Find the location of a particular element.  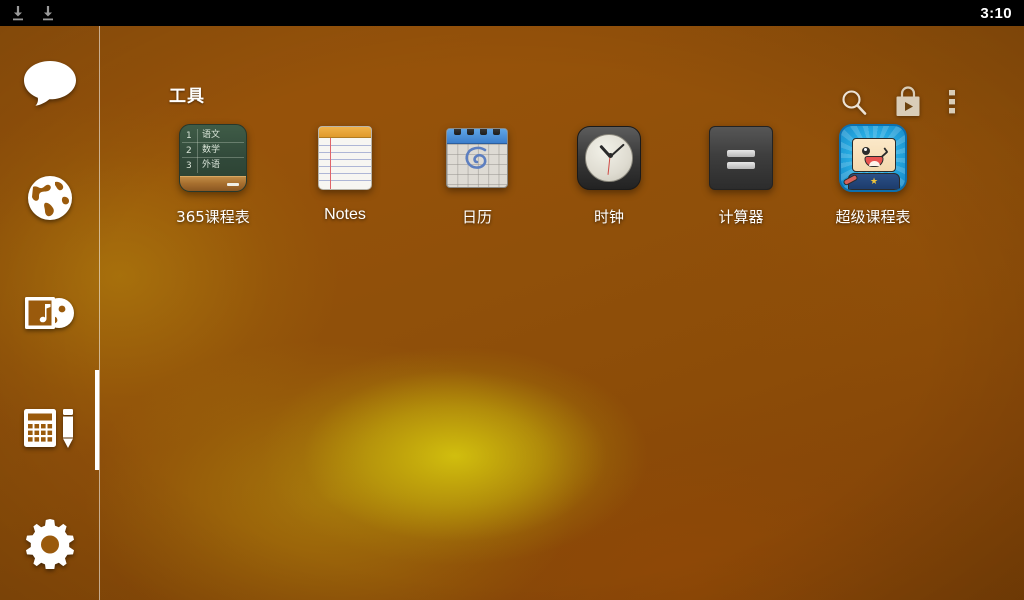

sidebar-item-tools is located at coordinates (49, 427).